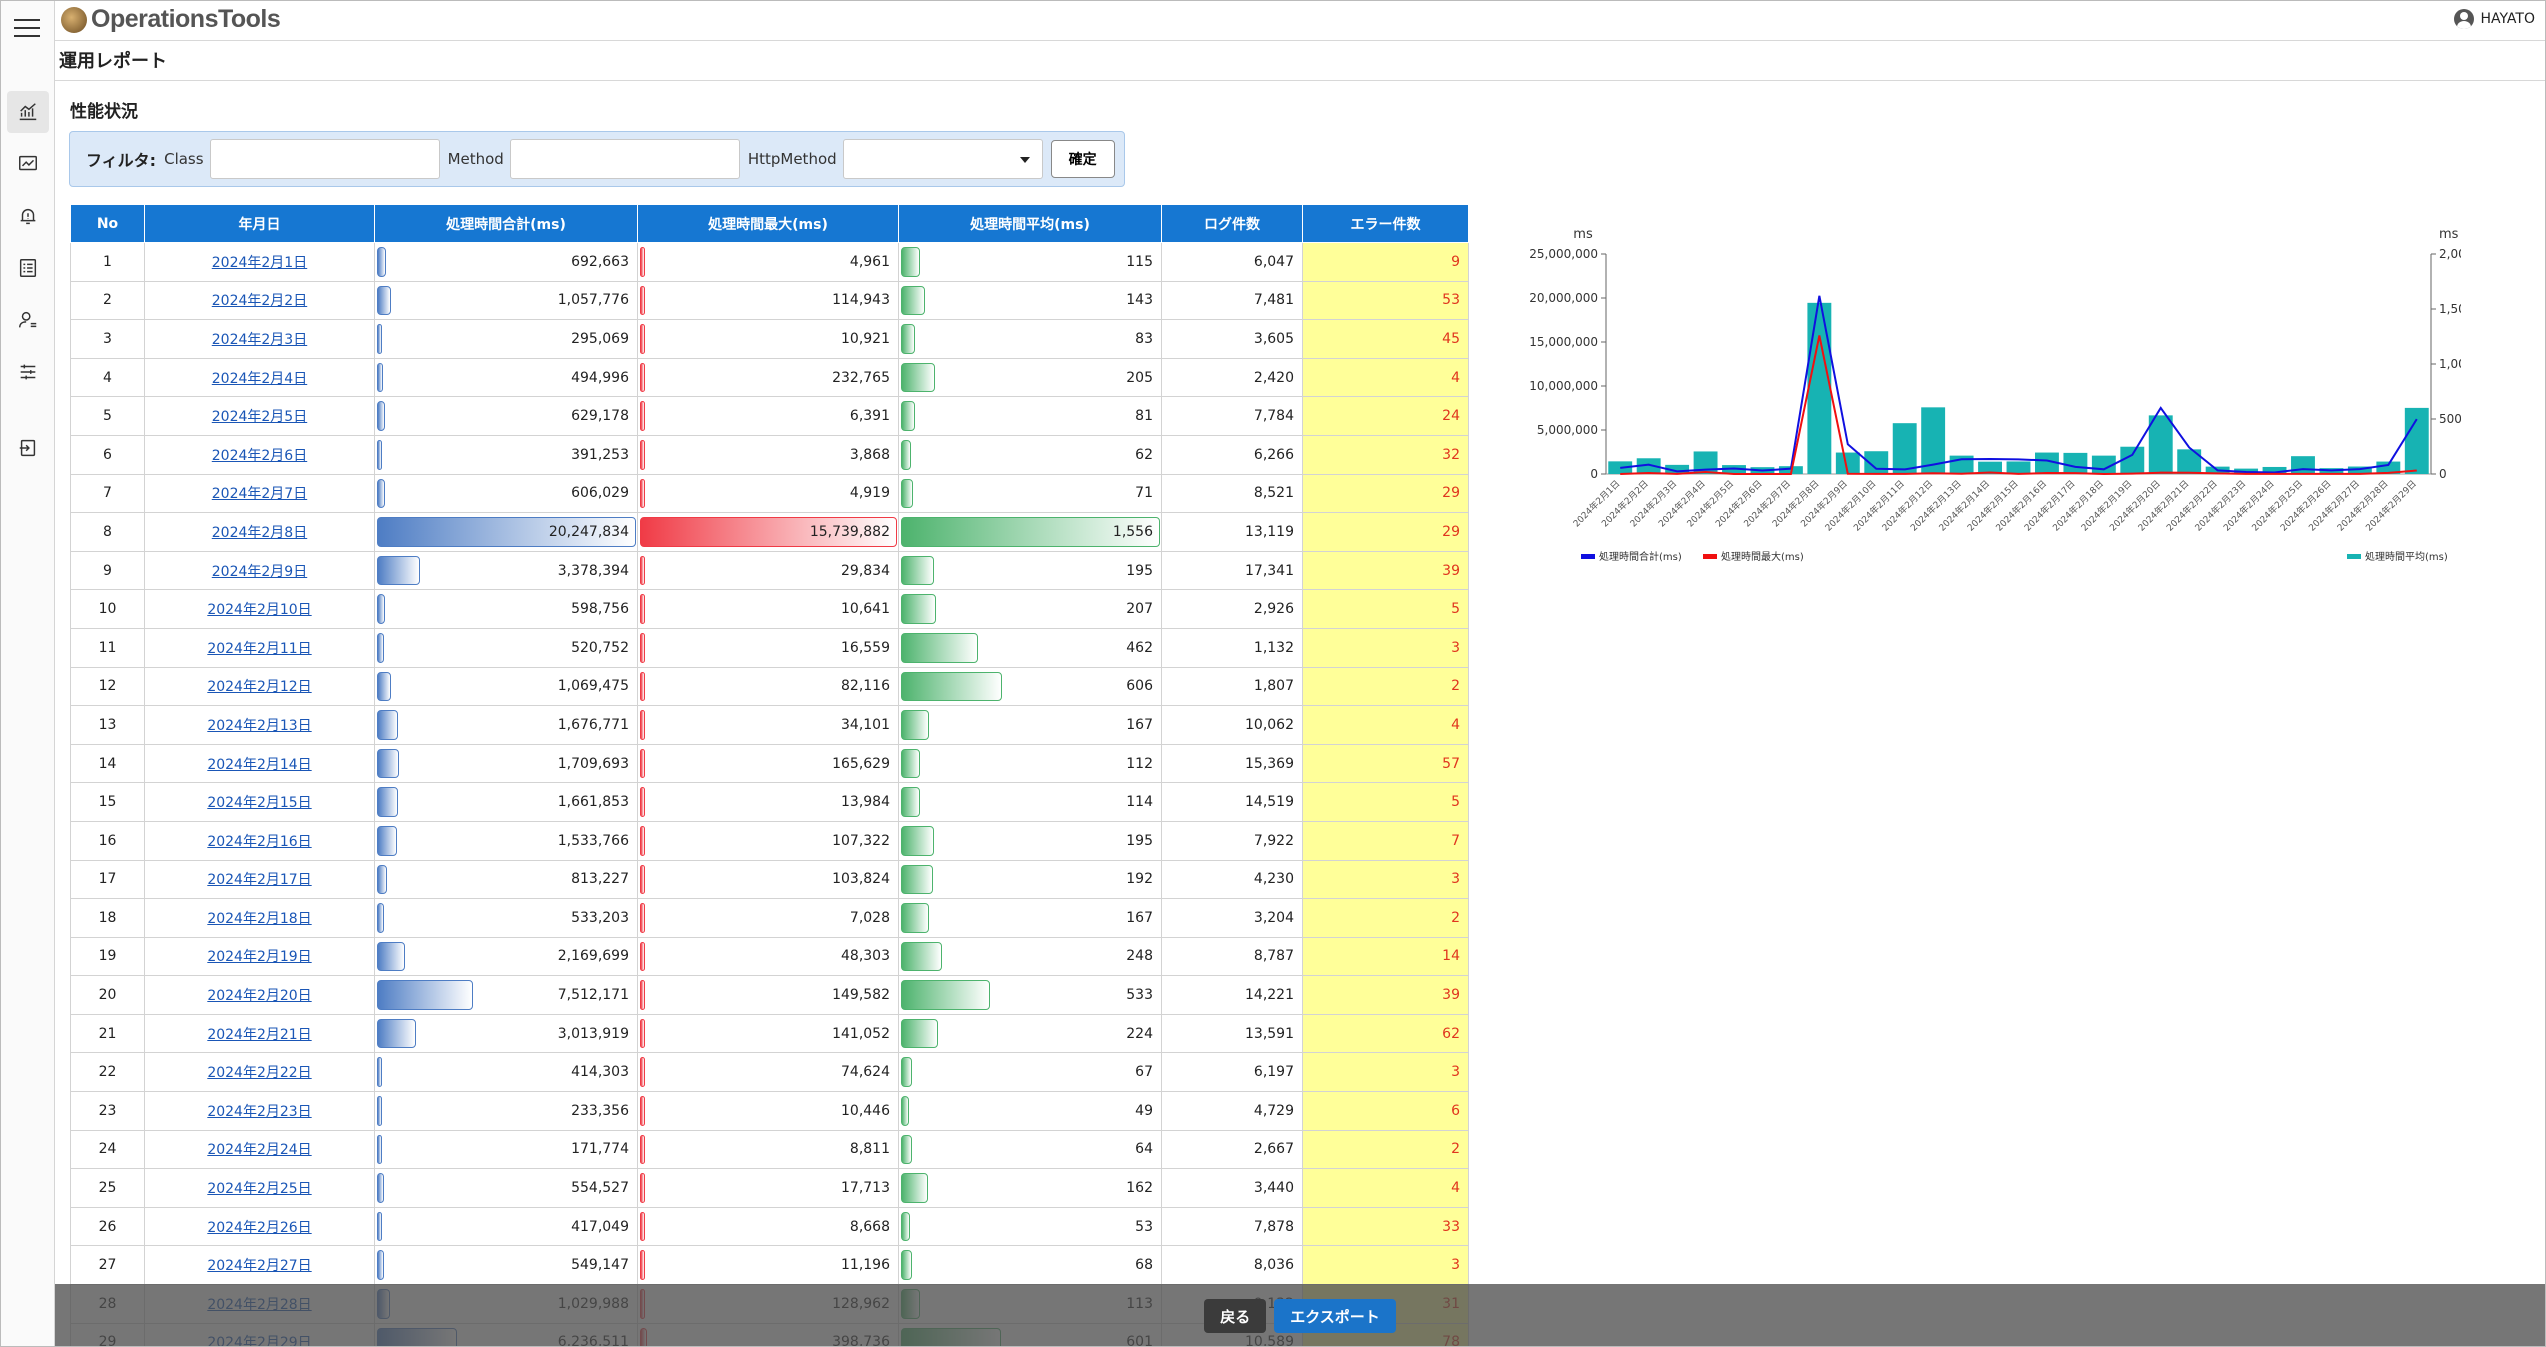 The width and height of the screenshot is (2546, 1347). What do you see at coordinates (259, 494) in the screenshot?
I see `row-date-link: 2024年2月7日` at bounding box center [259, 494].